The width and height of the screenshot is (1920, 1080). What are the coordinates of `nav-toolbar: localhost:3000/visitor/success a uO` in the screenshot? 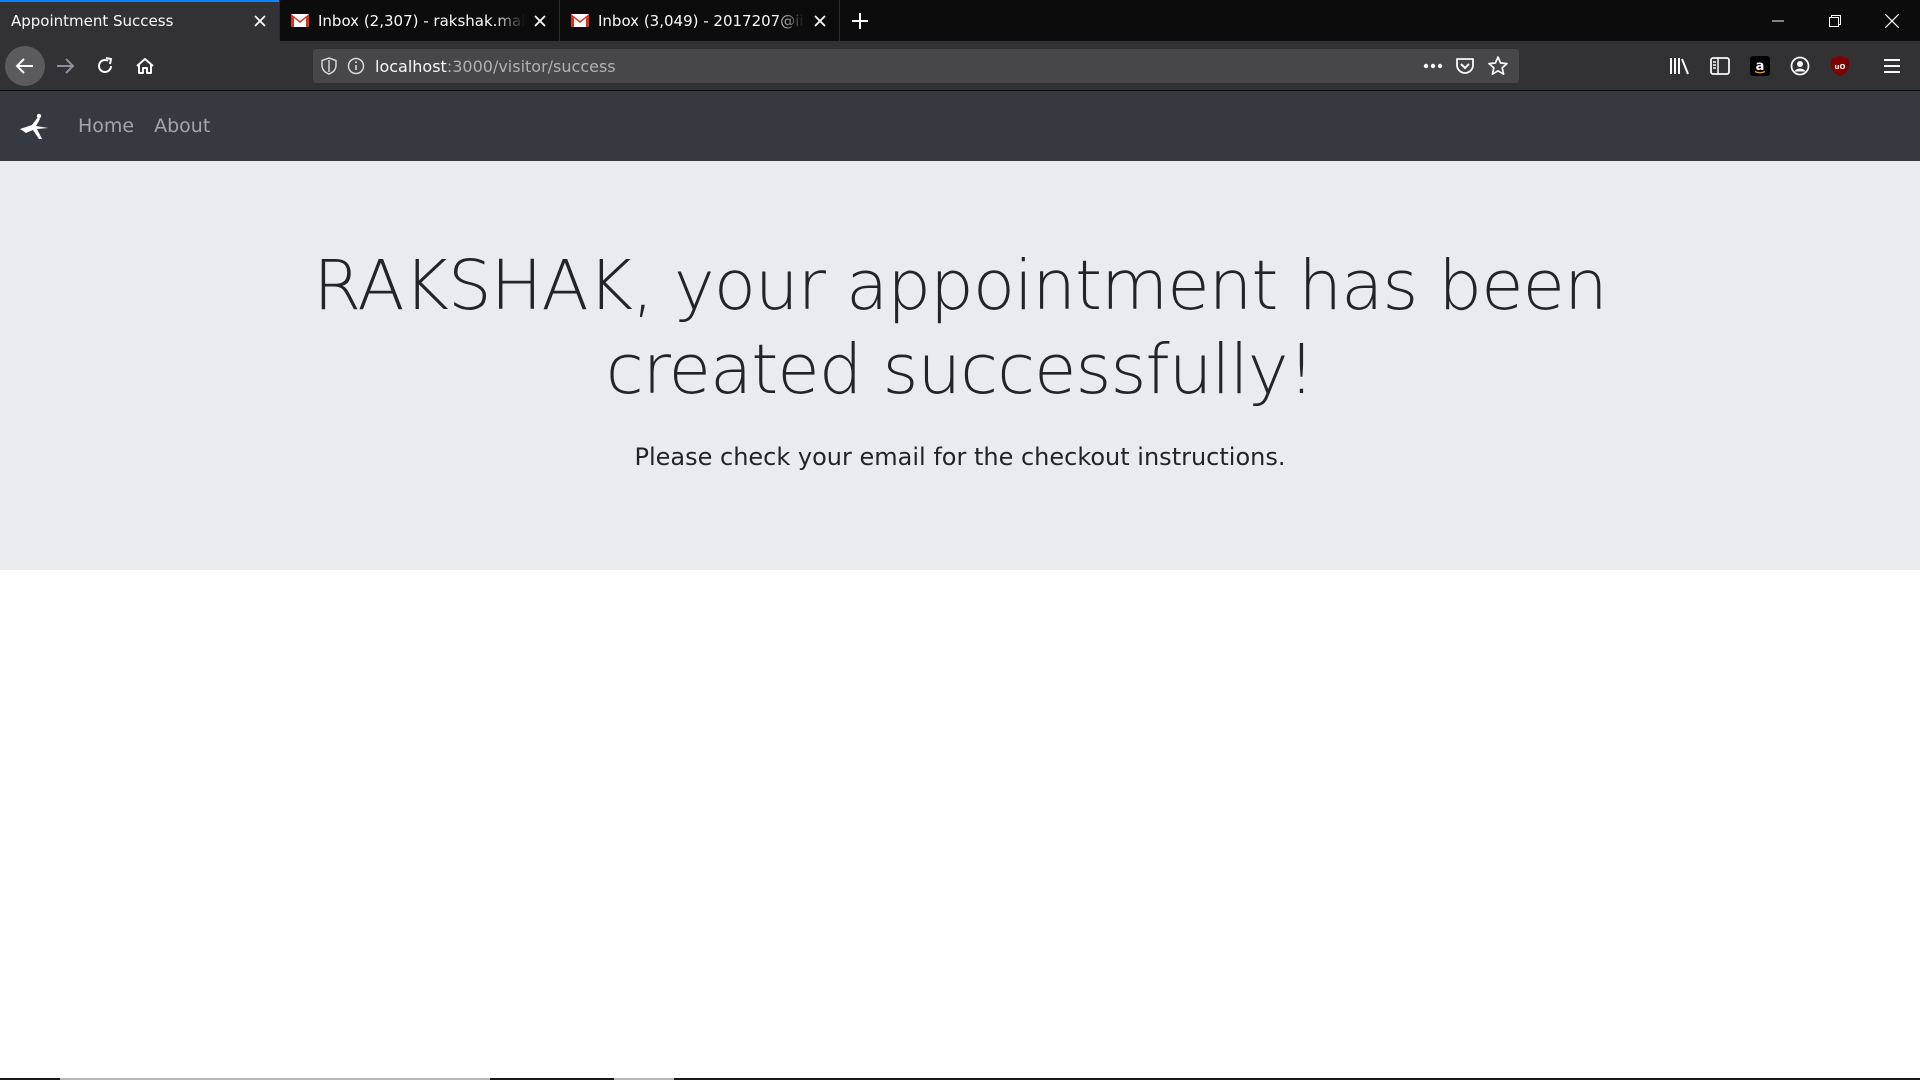 It's located at (960, 66).